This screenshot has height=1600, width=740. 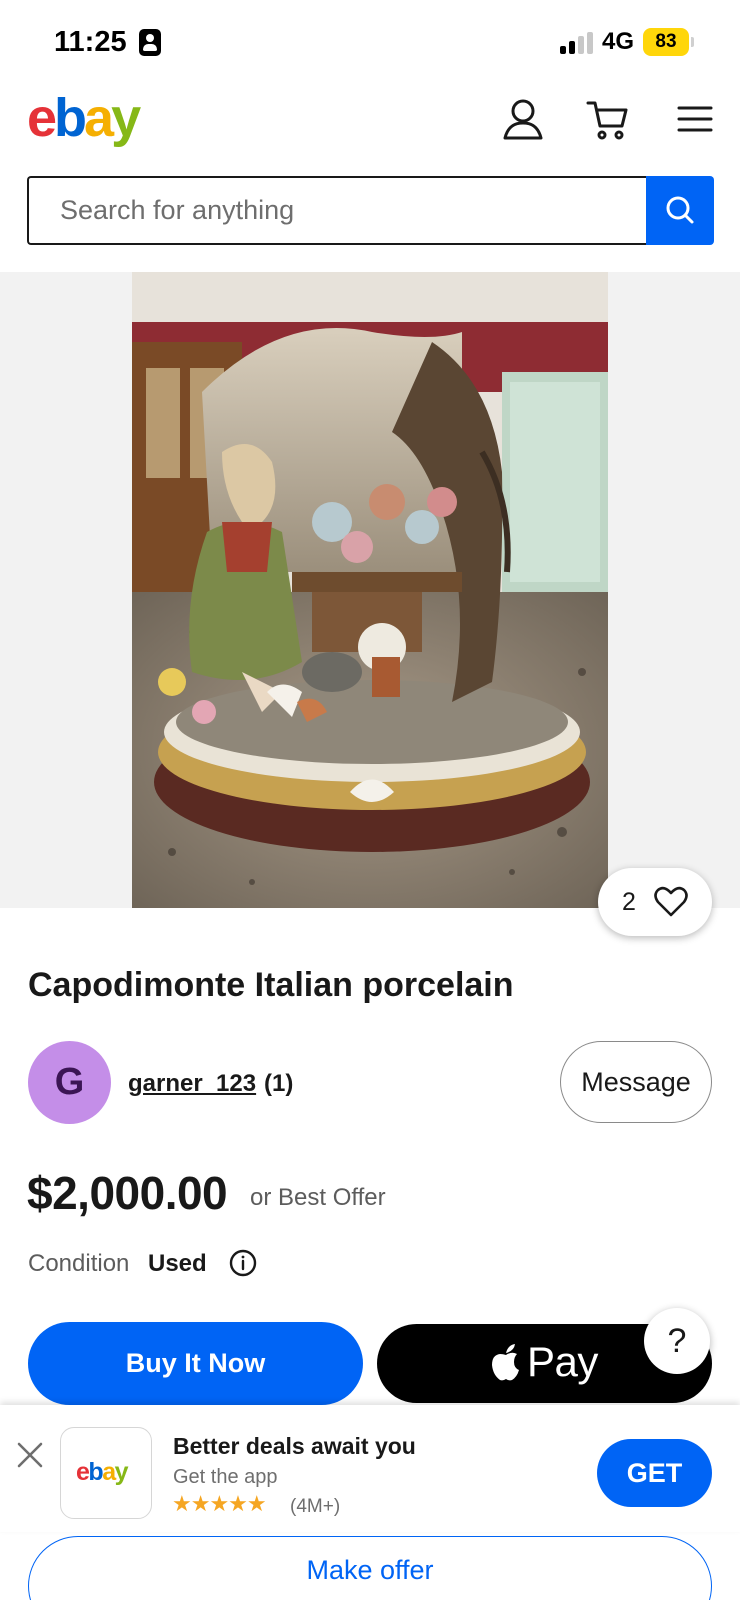 I want to click on account-icon, so click(x=523, y=119).